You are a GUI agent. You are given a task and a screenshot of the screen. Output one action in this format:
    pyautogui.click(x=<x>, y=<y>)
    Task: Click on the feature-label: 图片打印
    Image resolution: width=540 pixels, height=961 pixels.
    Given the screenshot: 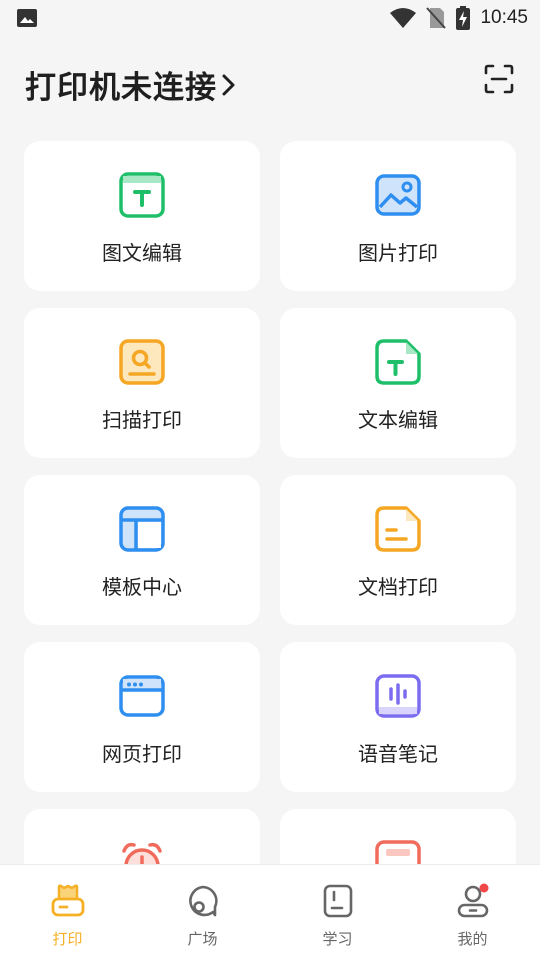 What is the action you would take?
    pyautogui.click(x=398, y=253)
    